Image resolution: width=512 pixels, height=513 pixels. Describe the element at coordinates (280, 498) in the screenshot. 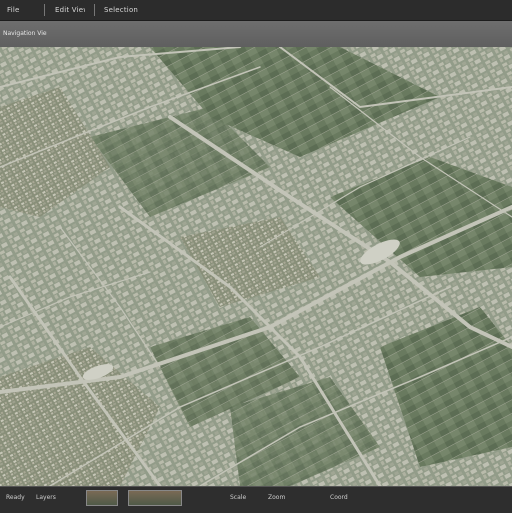

I see `status-zoom: Zoom` at that location.